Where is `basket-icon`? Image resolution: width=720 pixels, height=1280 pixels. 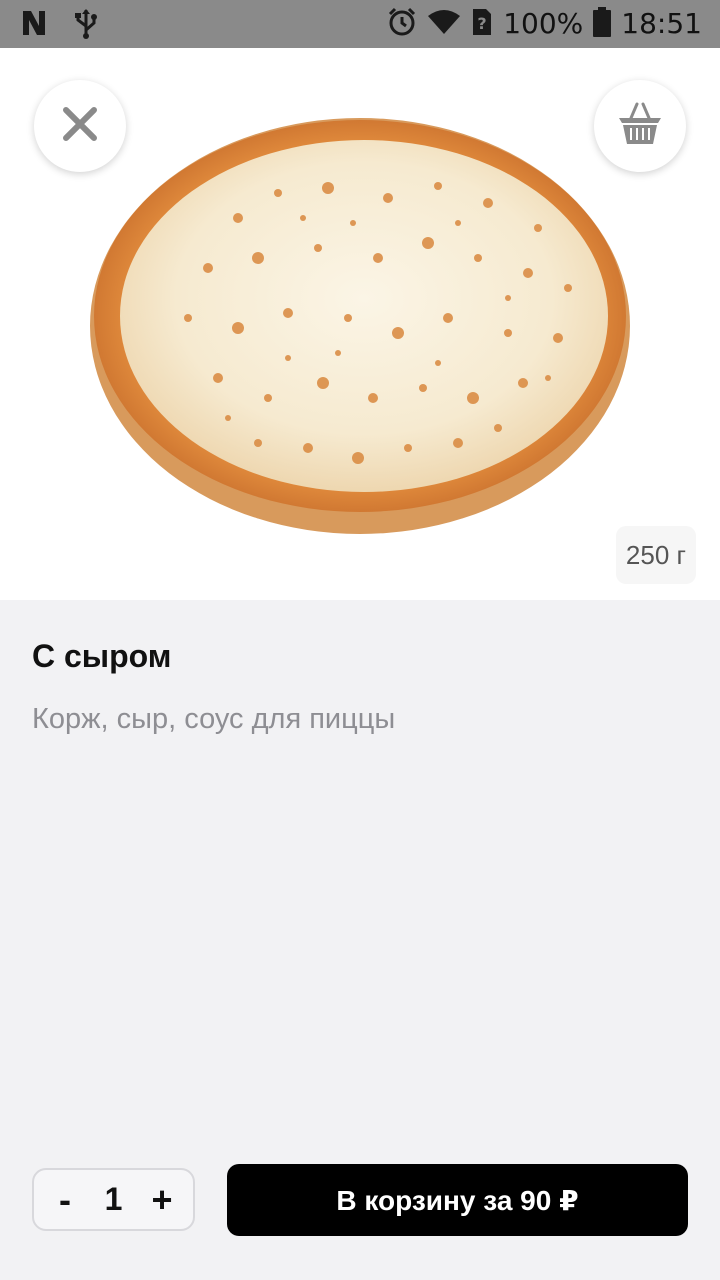 basket-icon is located at coordinates (640, 126).